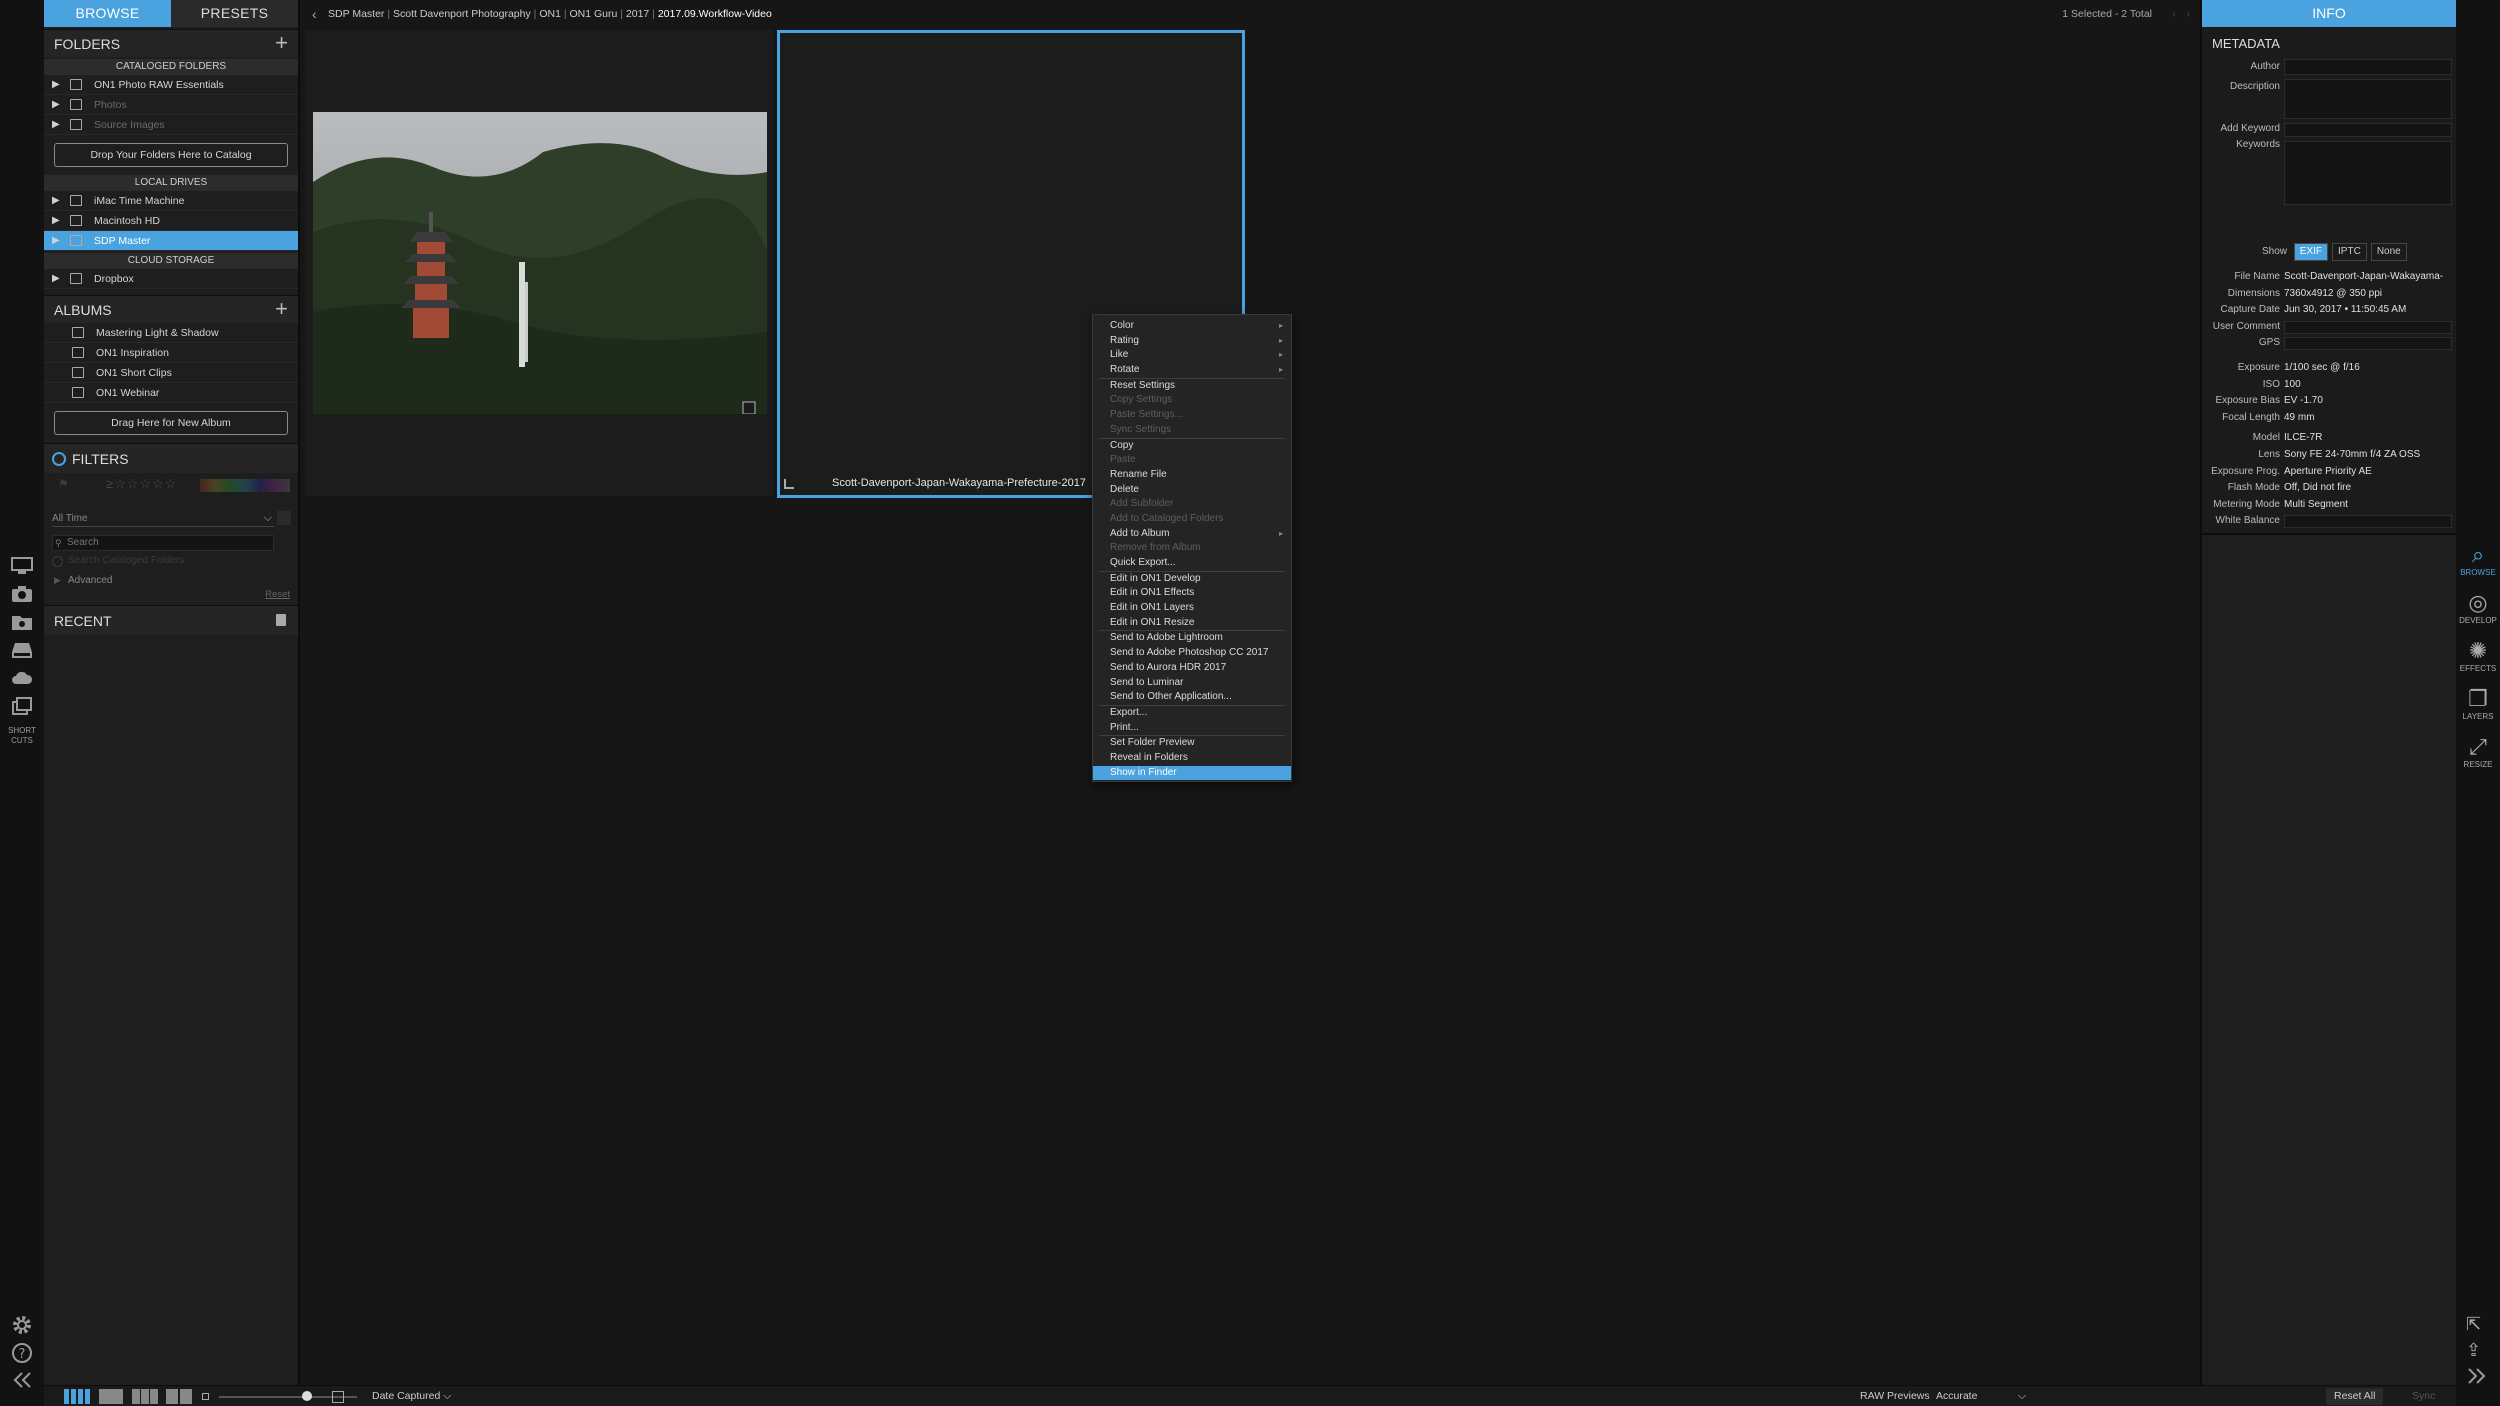 This screenshot has height=1406, width=2500. What do you see at coordinates (2478, 608) in the screenshot?
I see `module-develop-button: ◎ DEVELOP` at bounding box center [2478, 608].